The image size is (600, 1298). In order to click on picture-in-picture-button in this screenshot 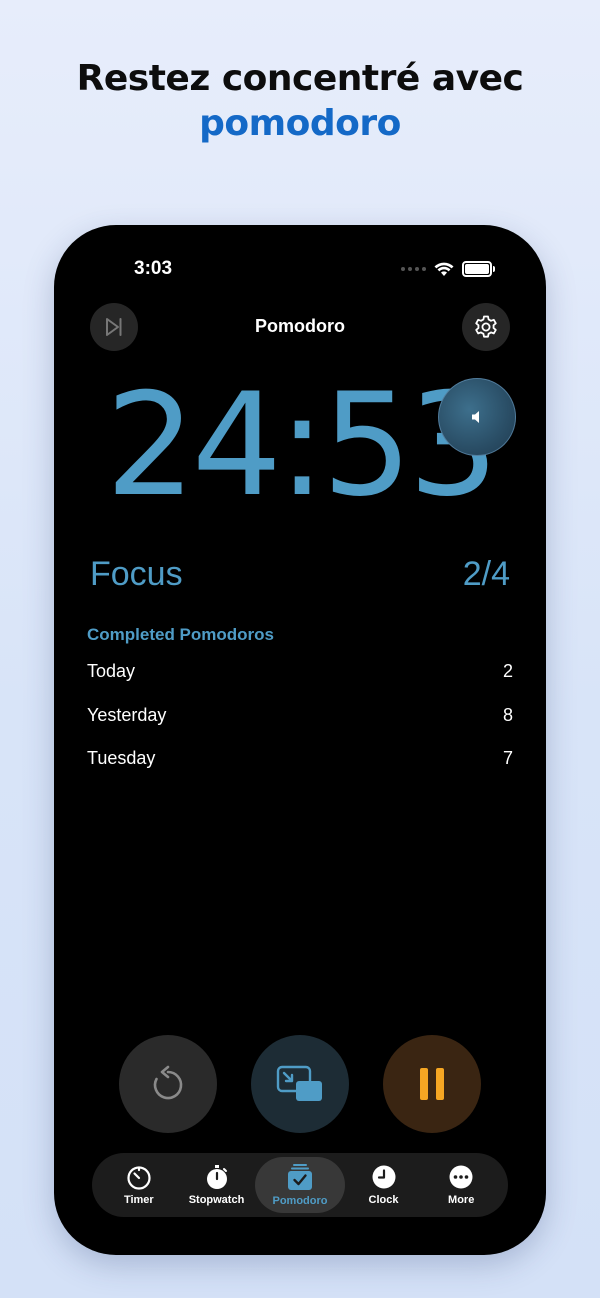, I will do `click(300, 1084)`.